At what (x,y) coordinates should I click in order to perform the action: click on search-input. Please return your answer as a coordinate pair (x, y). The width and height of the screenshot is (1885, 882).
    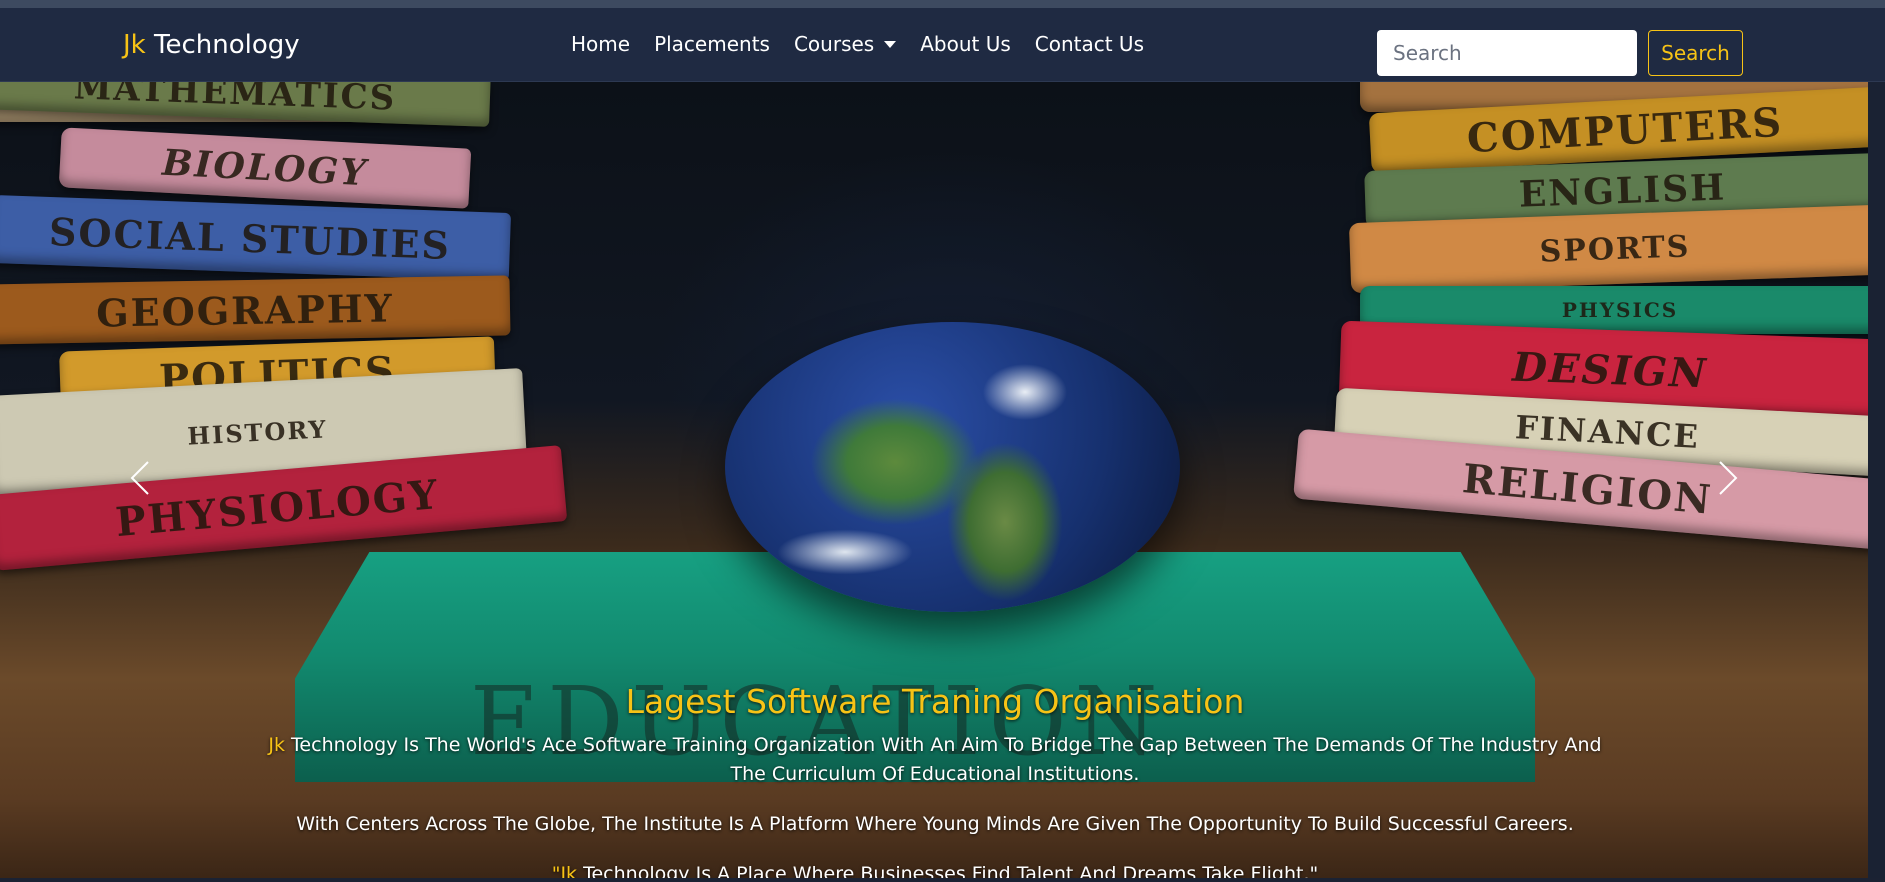
    Looking at the image, I should click on (1507, 53).